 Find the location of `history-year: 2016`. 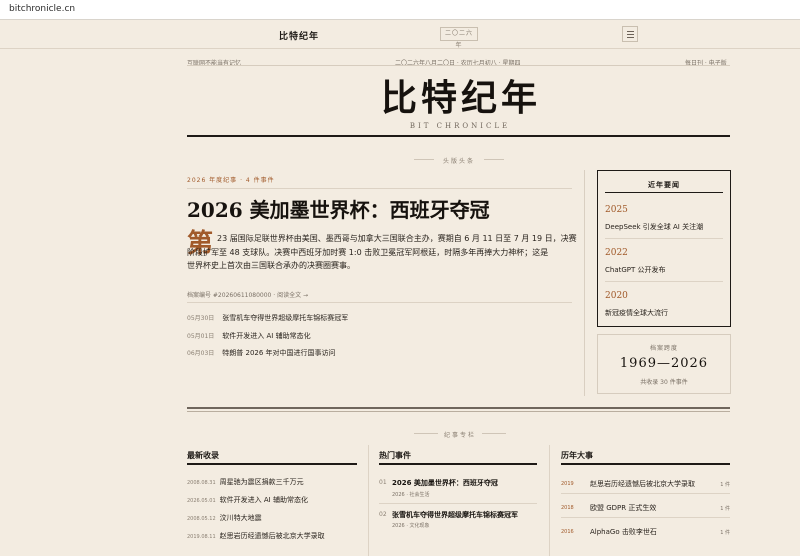

history-year: 2016 is located at coordinates (567, 532).